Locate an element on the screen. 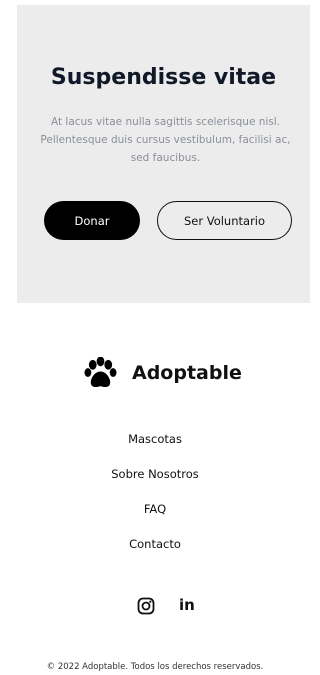 This screenshot has width=320, height=675. footer-brand: Adoptable is located at coordinates (163, 373).